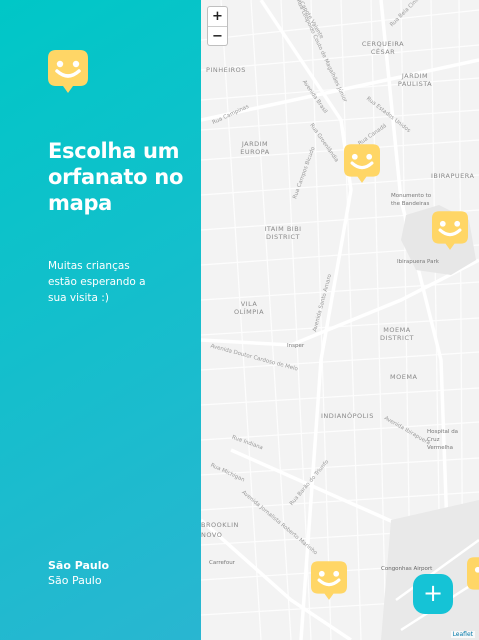 This screenshot has width=479, height=640. Describe the element at coordinates (296, 346) in the screenshot. I see `poi-label: Insper` at that location.